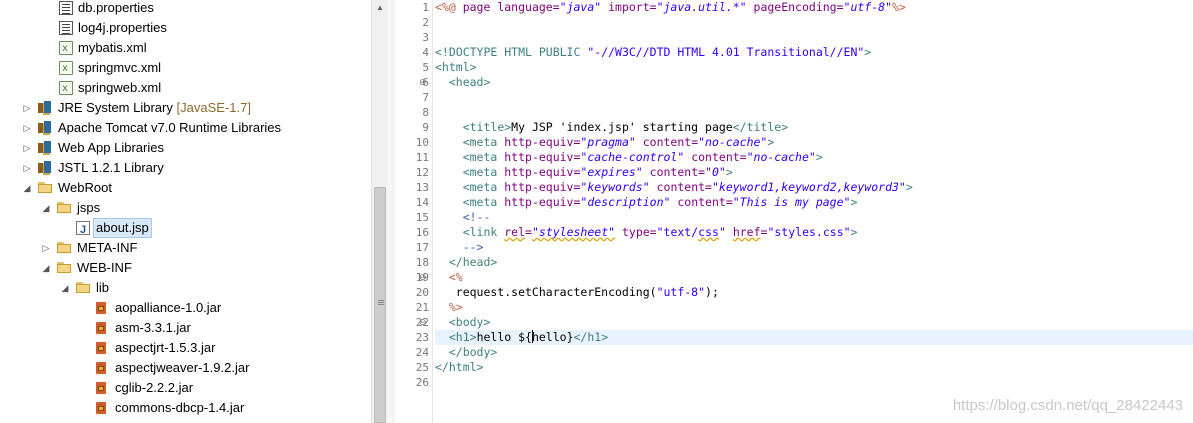 This screenshot has height=423, width=1193. What do you see at coordinates (814, 292) in the screenshot?
I see `code-line: request.setCharacterEncoding("utf-8");` at bounding box center [814, 292].